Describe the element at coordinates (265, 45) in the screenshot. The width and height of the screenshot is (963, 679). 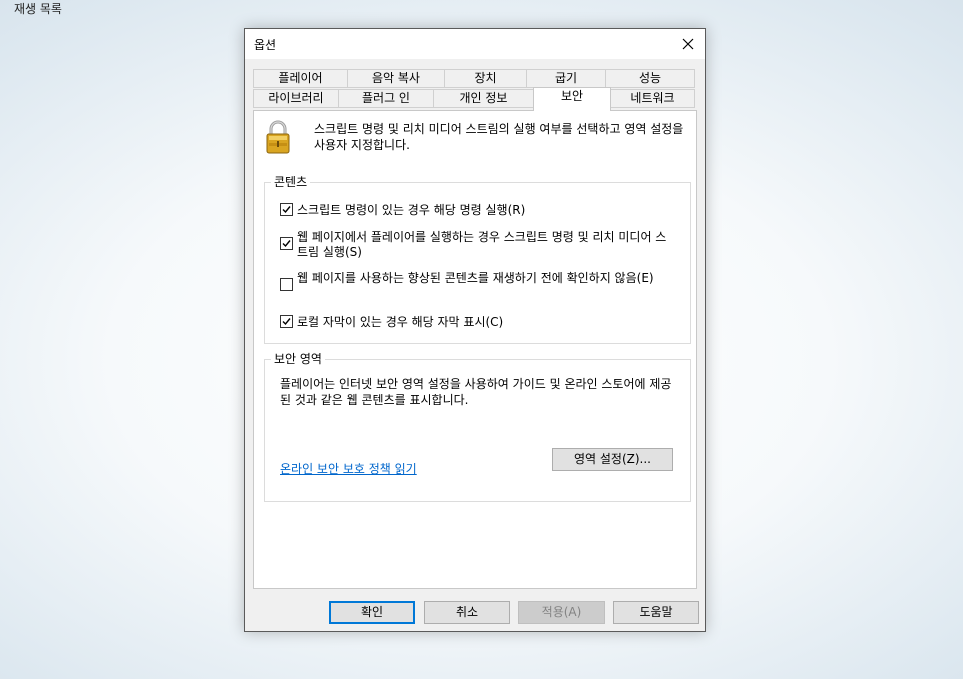
I see `dialog-title: 옵션` at that location.